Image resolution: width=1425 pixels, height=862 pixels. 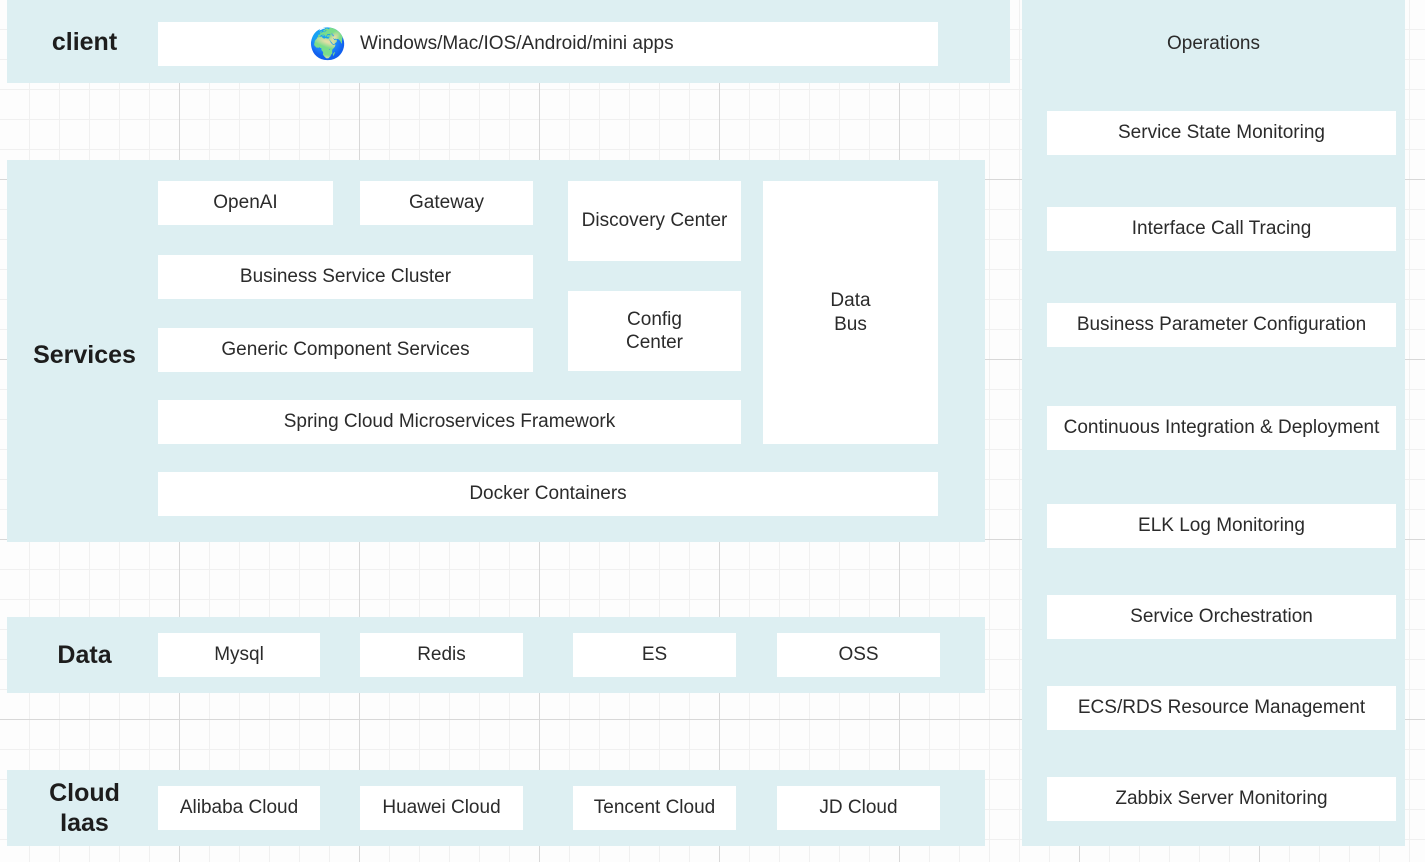 I want to click on cloud-box-huawei-cloud: Huawei Cloud, so click(x=441, y=808).